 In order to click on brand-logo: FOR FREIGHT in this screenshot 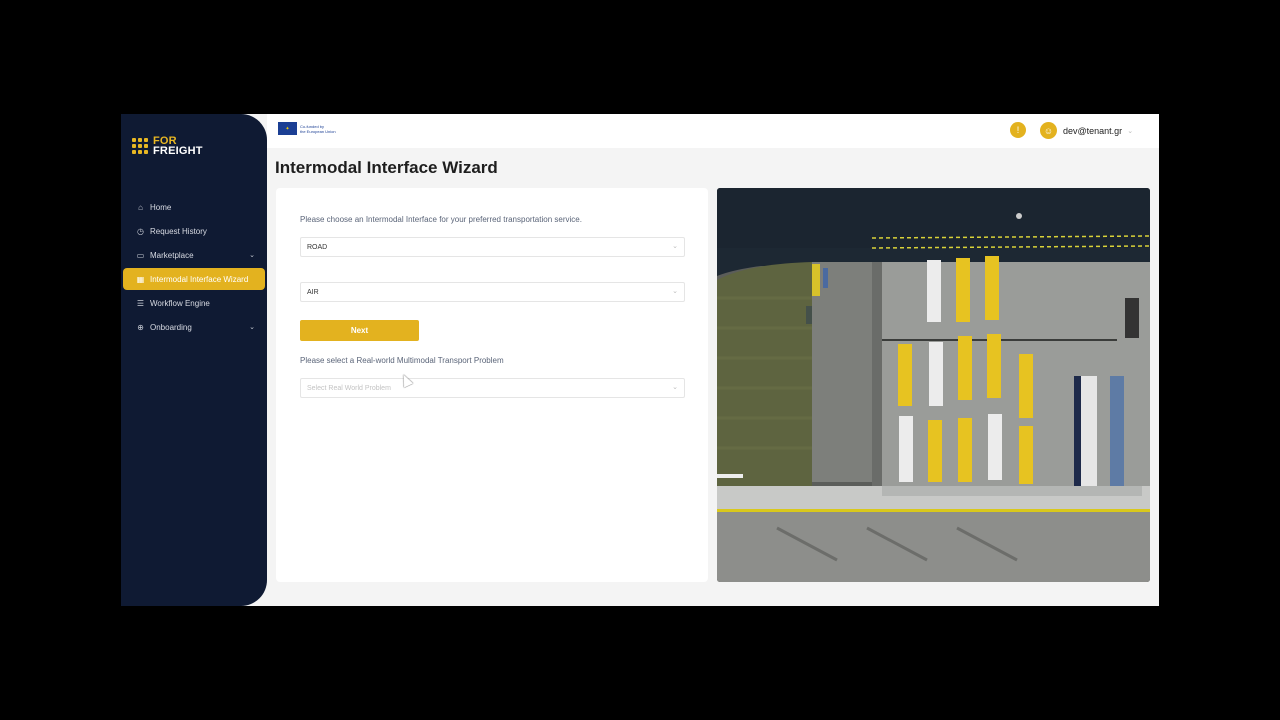, I will do `click(167, 146)`.